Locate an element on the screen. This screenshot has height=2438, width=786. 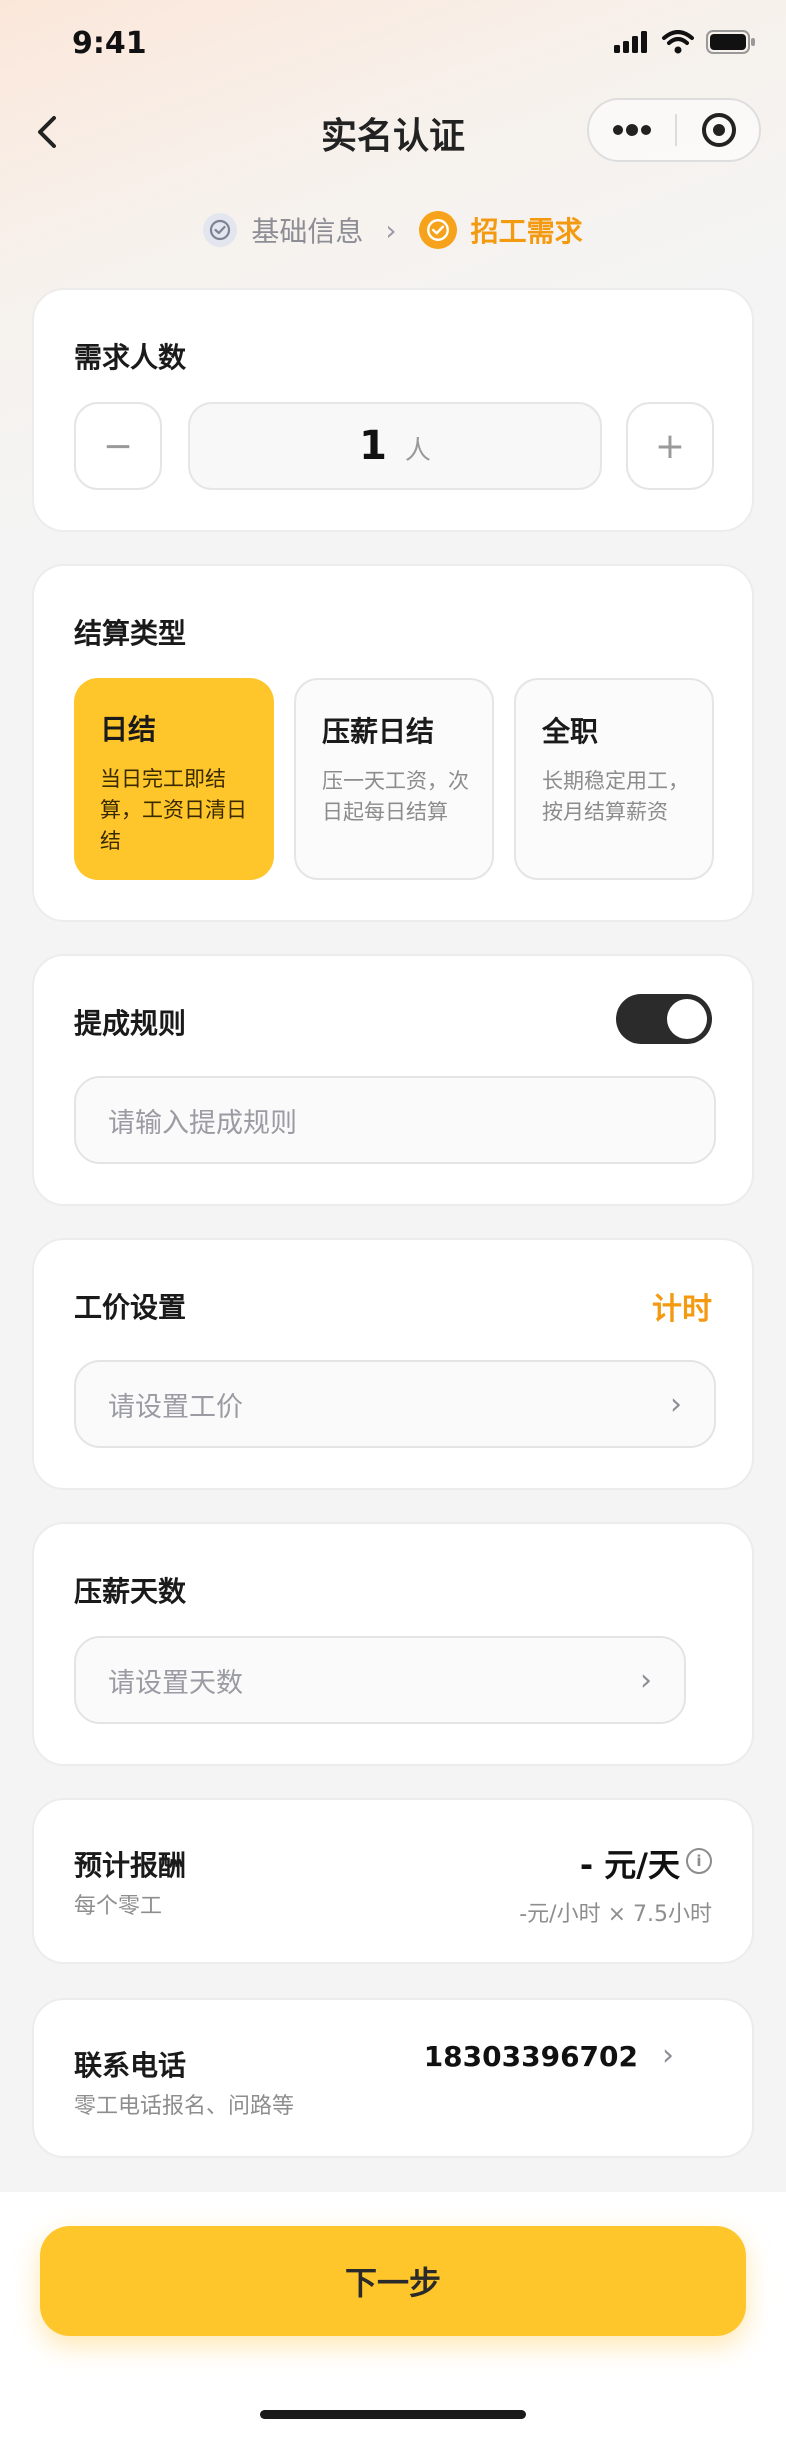
option-title: 日结 is located at coordinates (128, 729).